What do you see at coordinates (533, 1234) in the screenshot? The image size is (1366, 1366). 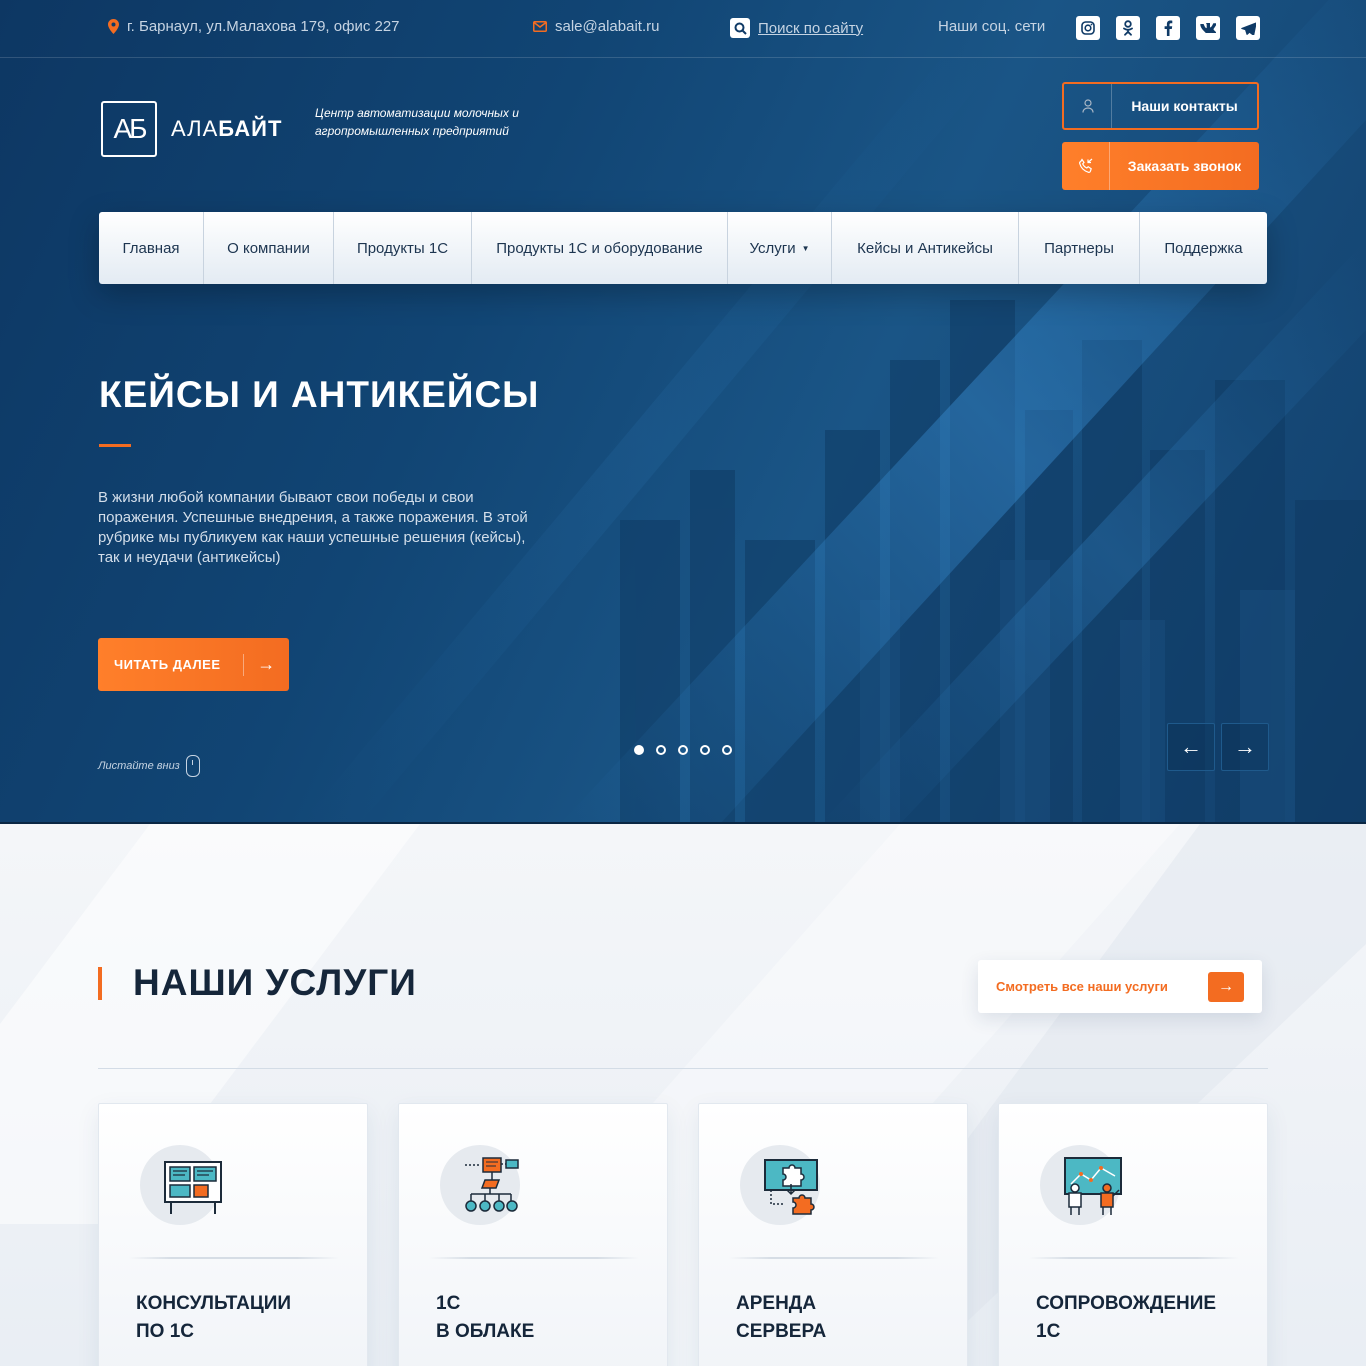 I see `service-card-cloud: 1С В ОБЛАКЕ` at bounding box center [533, 1234].